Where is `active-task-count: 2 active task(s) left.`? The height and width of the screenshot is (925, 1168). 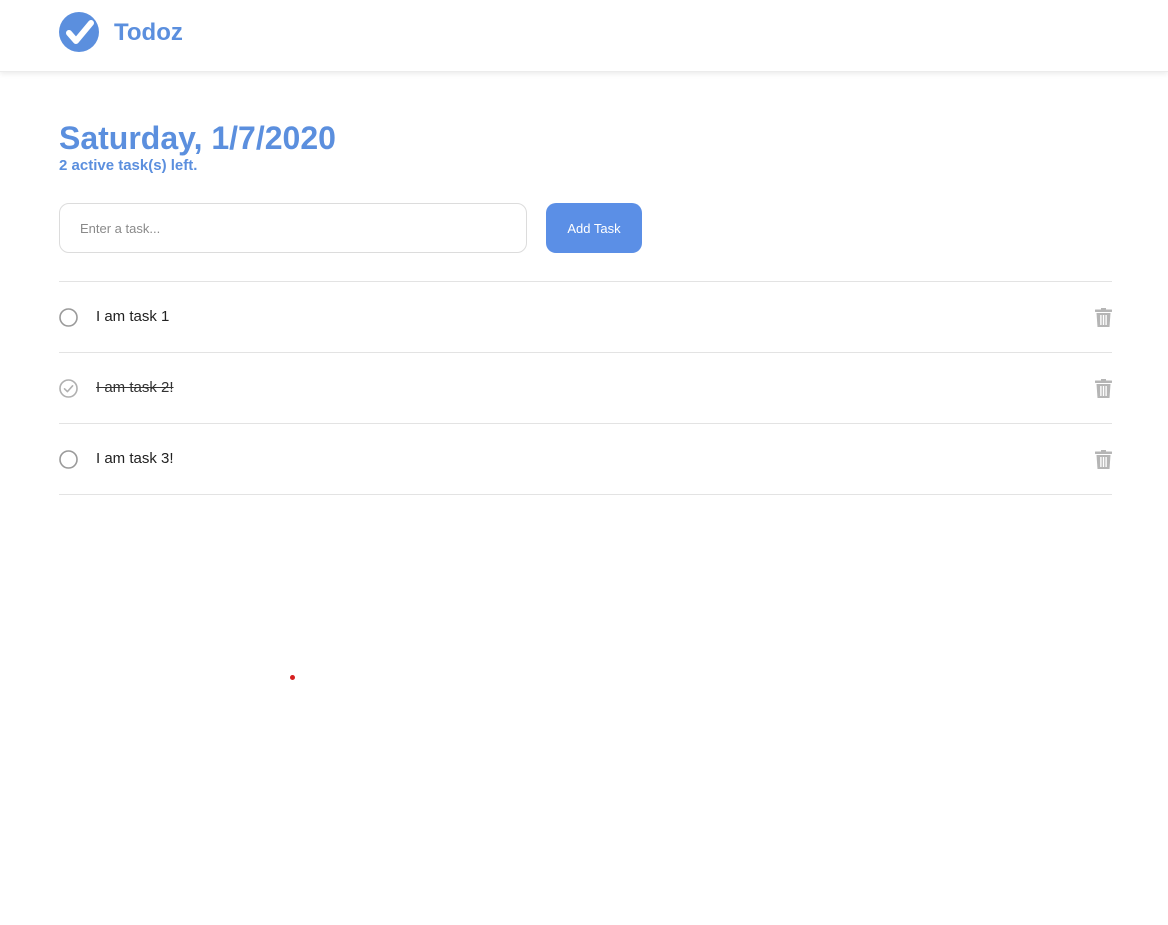 active-task-count: 2 active task(s) left. is located at coordinates (128, 165).